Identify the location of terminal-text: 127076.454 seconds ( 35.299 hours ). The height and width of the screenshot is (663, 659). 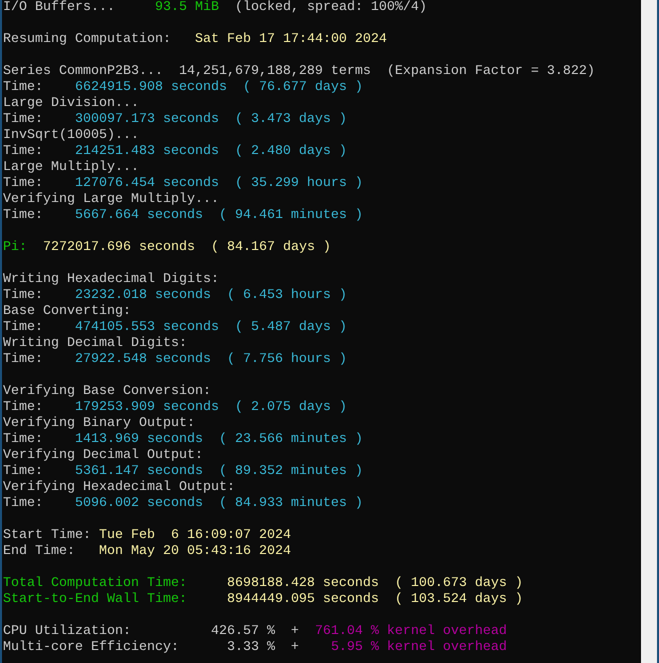
(218, 184).